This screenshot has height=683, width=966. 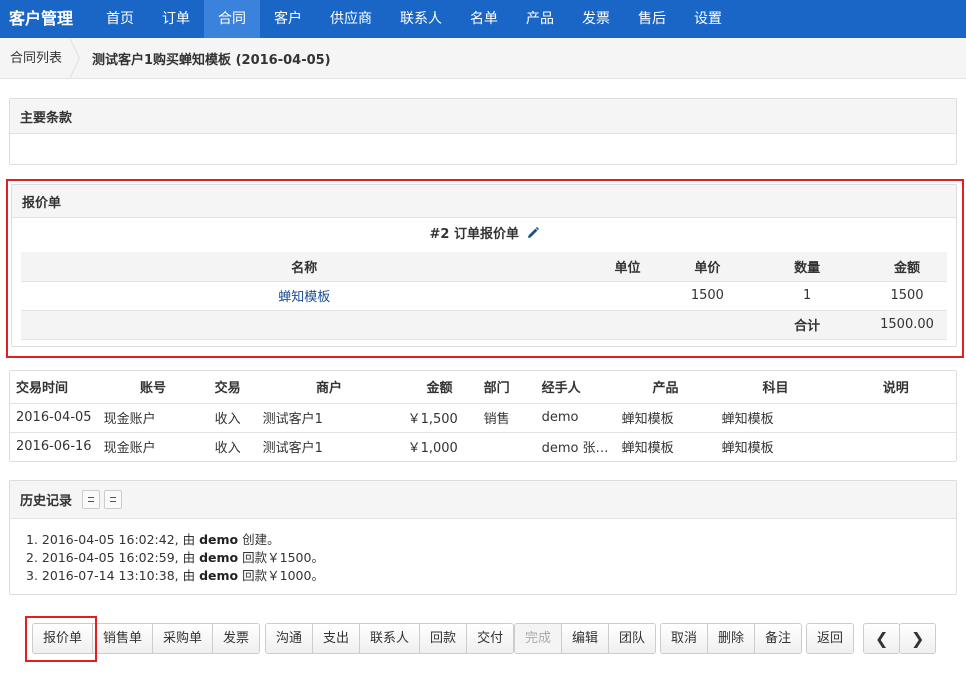 I want to click on breadcrumb: 合同列表 测试客户1购买蝉知模板 (2016-04-05), so click(x=483, y=58).